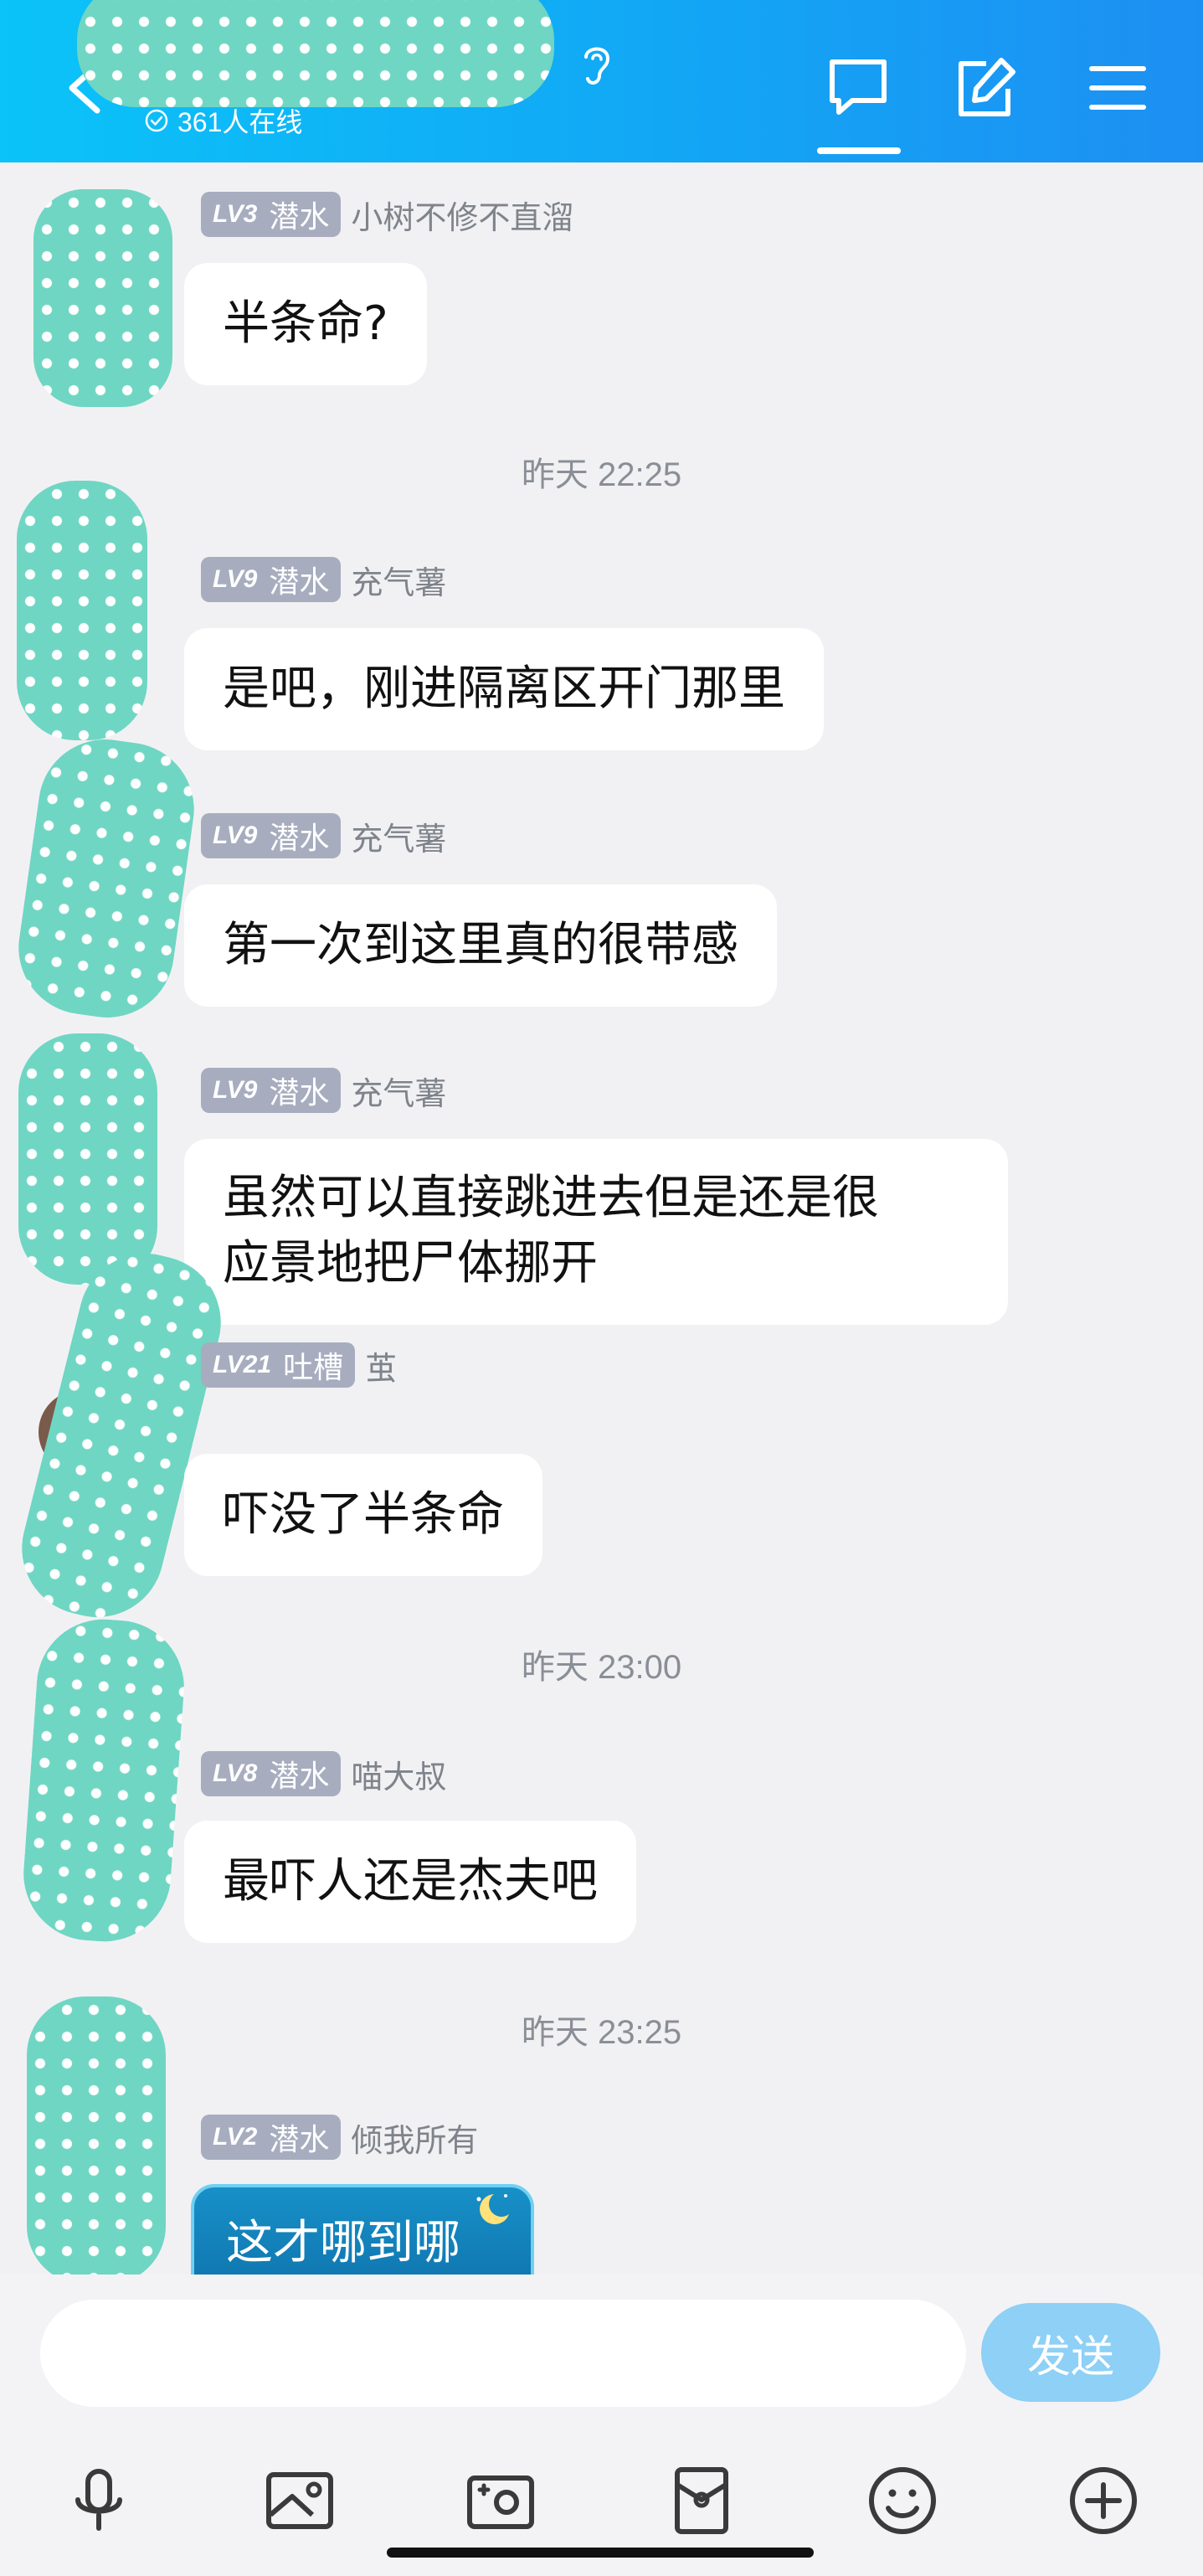 This screenshot has height=2576, width=1203. I want to click on camera-button, so click(500, 2500).